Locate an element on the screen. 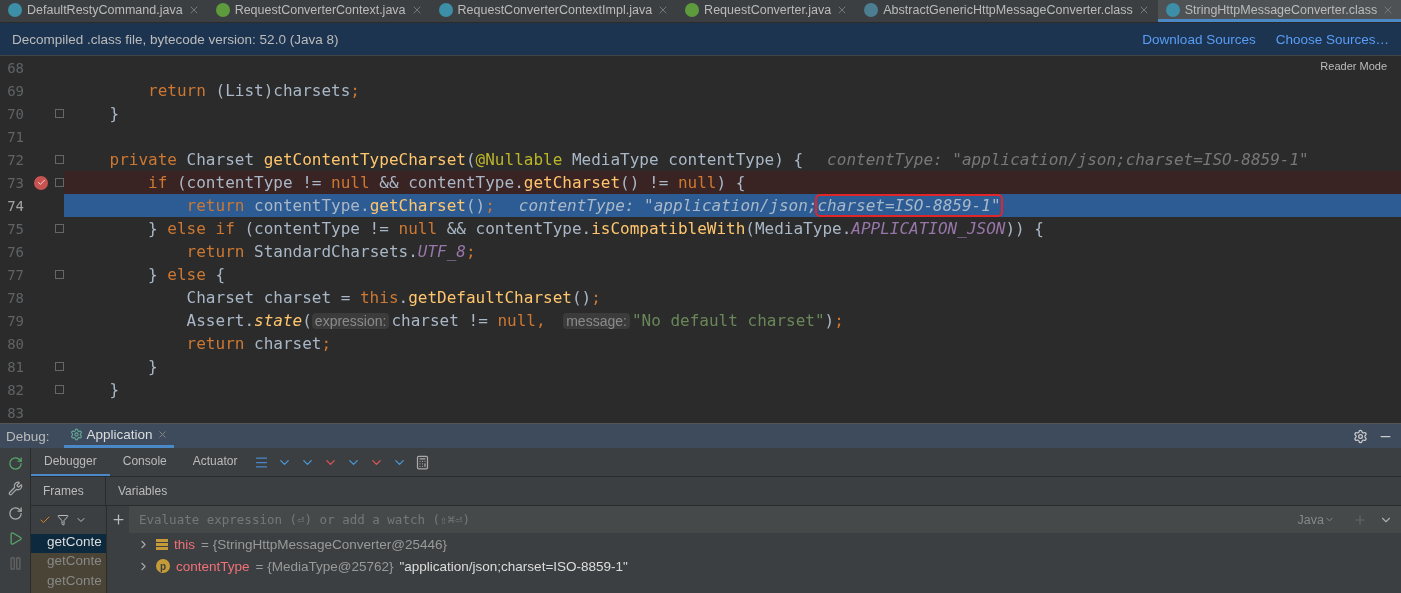 Image resolution: width=1401 pixels, height=593 pixels. gear-icon is located at coordinates (76, 434).